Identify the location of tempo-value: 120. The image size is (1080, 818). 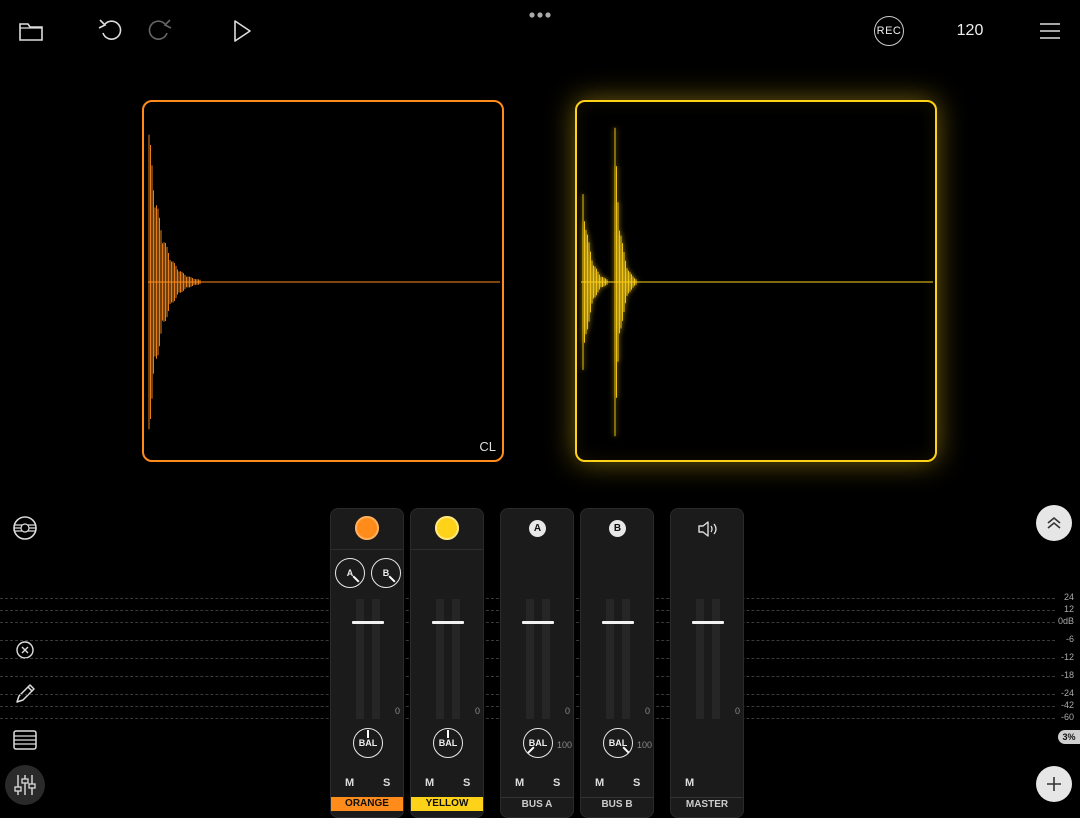
(970, 31).